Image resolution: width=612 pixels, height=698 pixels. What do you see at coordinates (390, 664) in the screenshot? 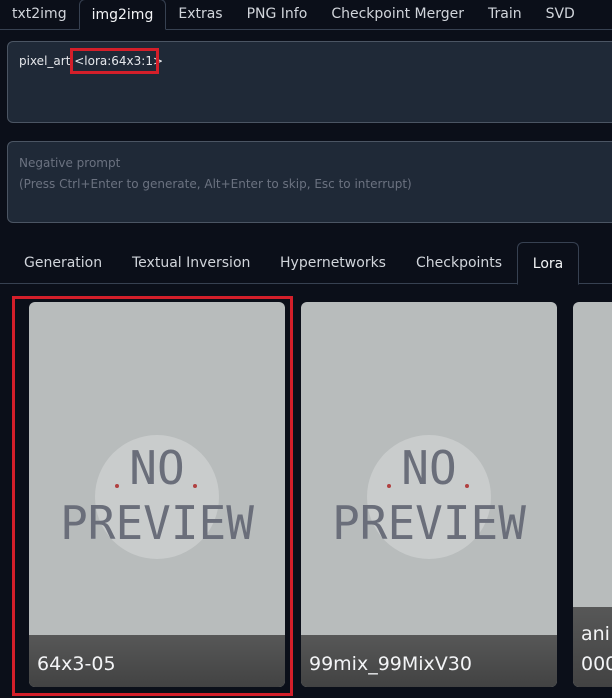
I see `card-name: 99mix_99MixV30` at bounding box center [390, 664].